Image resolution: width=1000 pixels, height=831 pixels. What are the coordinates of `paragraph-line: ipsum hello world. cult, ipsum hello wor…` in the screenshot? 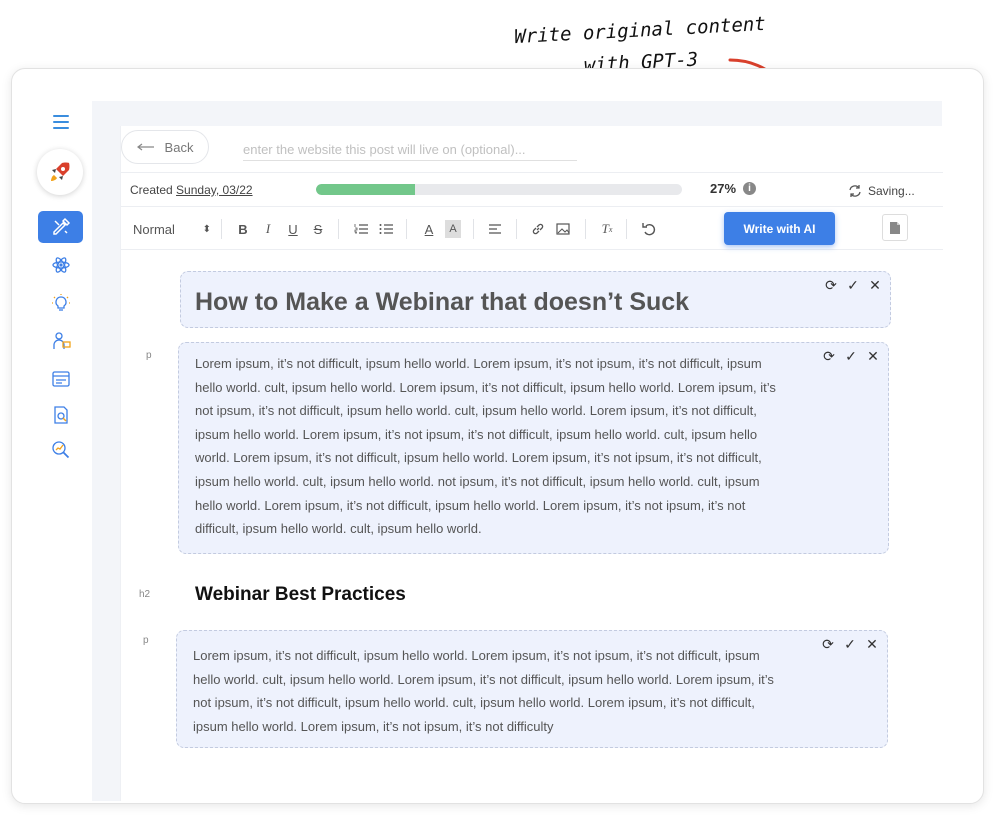 It's located at (477, 481).